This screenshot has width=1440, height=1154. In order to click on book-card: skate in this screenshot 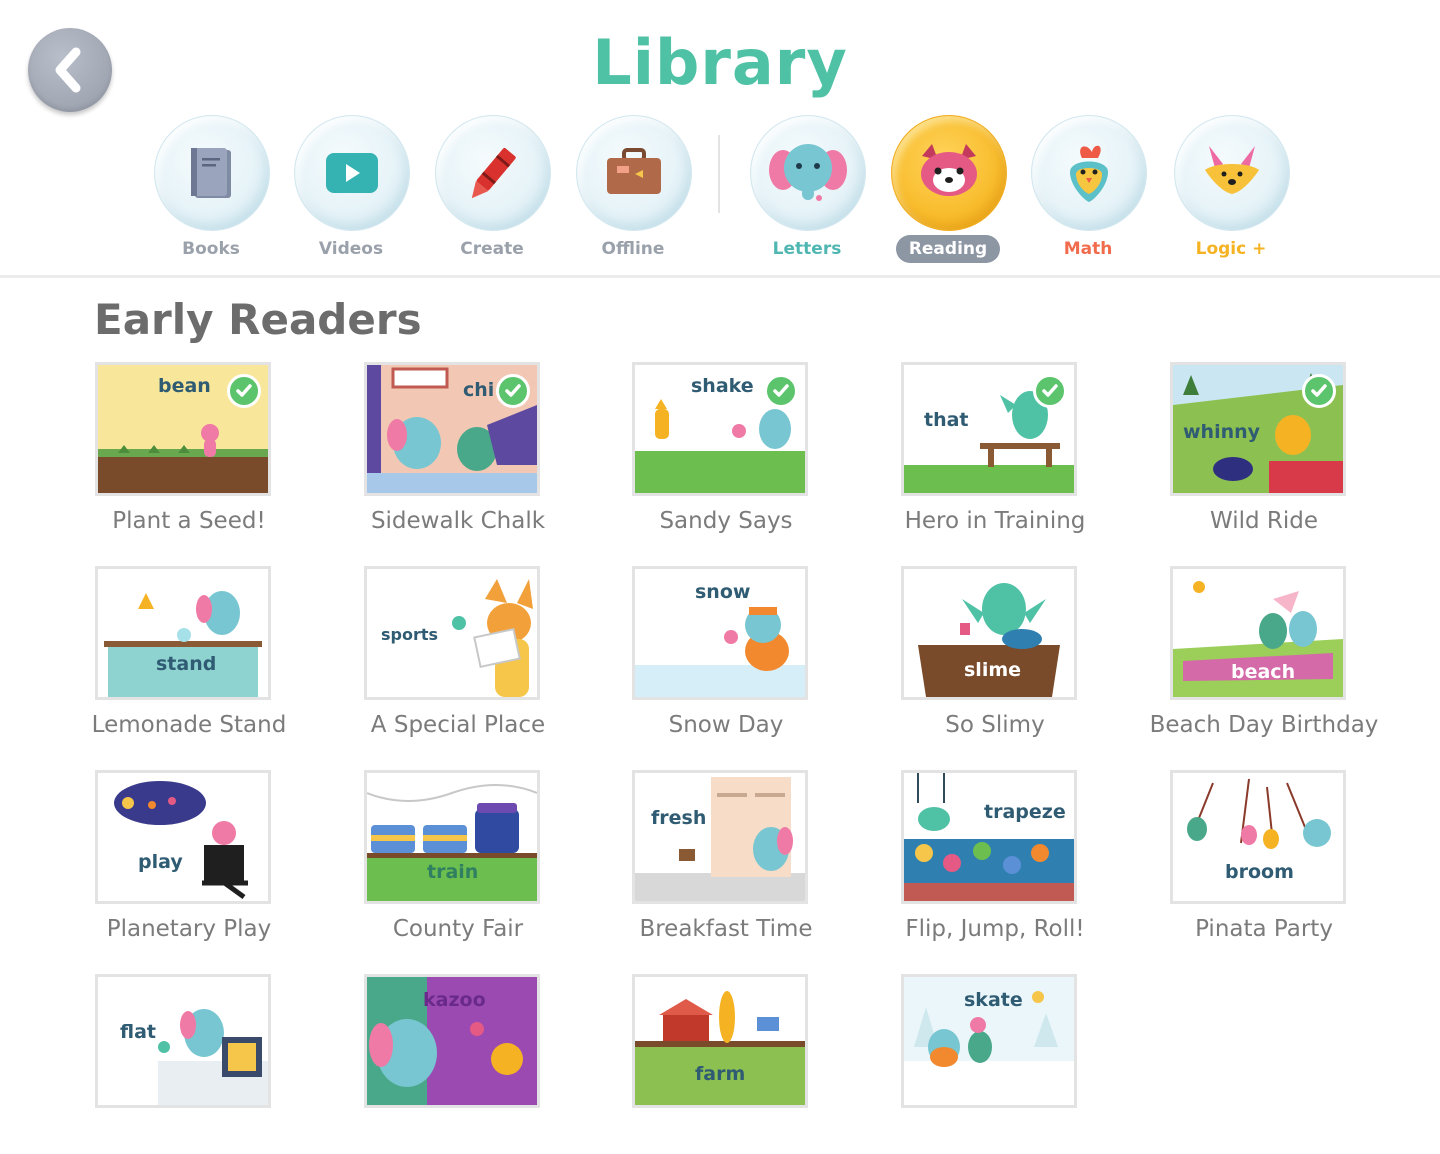, I will do `click(995, 1064)`.